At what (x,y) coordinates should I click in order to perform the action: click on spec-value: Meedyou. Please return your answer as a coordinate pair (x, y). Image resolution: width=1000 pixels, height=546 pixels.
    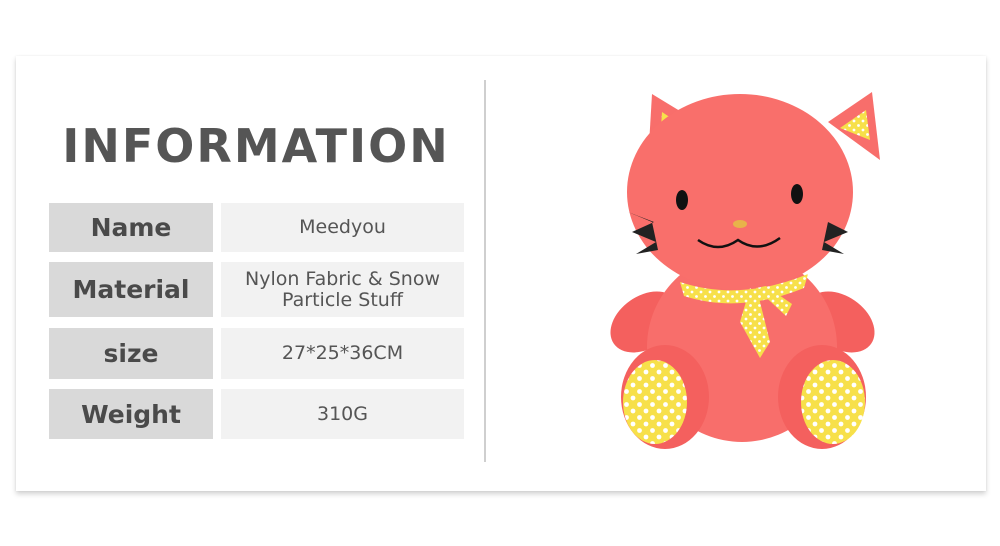
    Looking at the image, I should click on (342, 227).